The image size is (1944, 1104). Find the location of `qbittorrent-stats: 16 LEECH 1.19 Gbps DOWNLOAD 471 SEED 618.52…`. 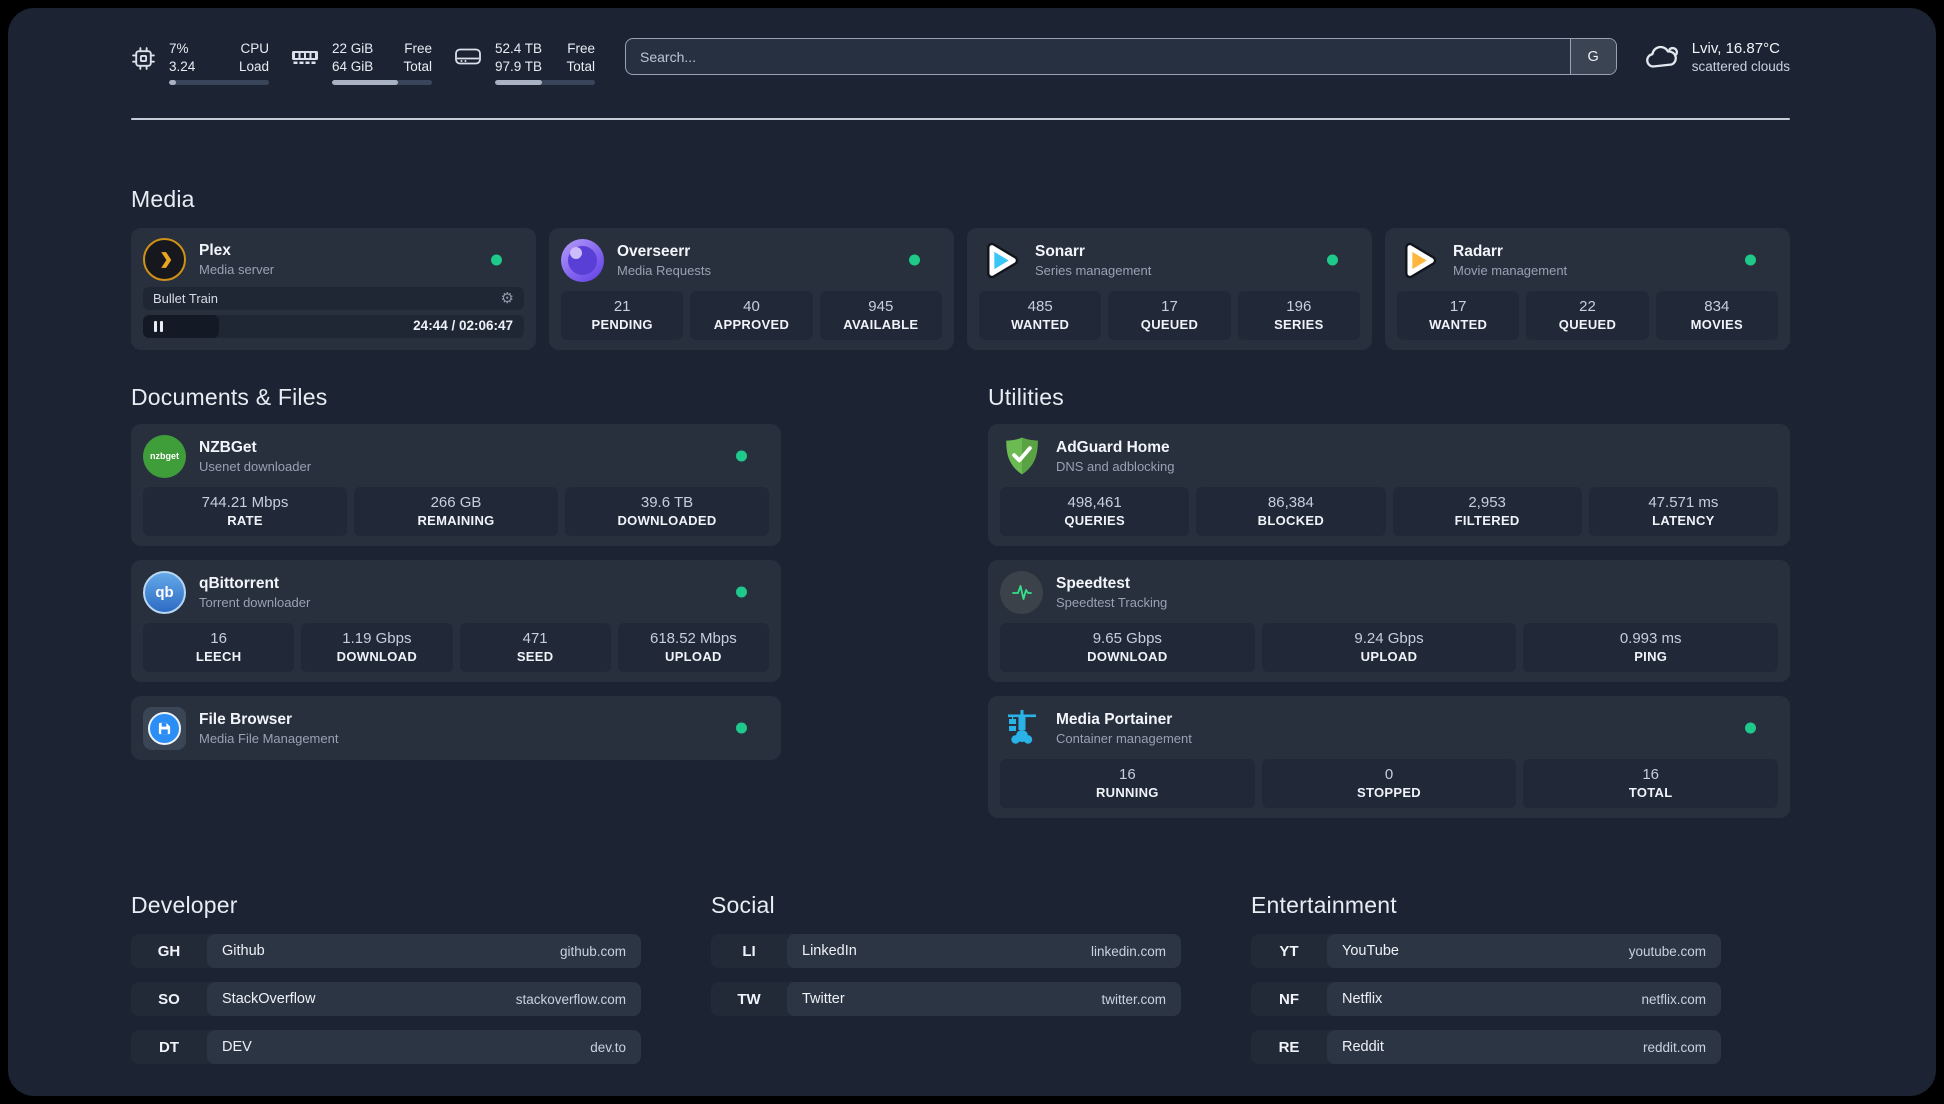

qbittorrent-stats: 16 LEECH 1.19 Gbps DOWNLOAD 471 SEED 618.52… is located at coordinates (456, 647).